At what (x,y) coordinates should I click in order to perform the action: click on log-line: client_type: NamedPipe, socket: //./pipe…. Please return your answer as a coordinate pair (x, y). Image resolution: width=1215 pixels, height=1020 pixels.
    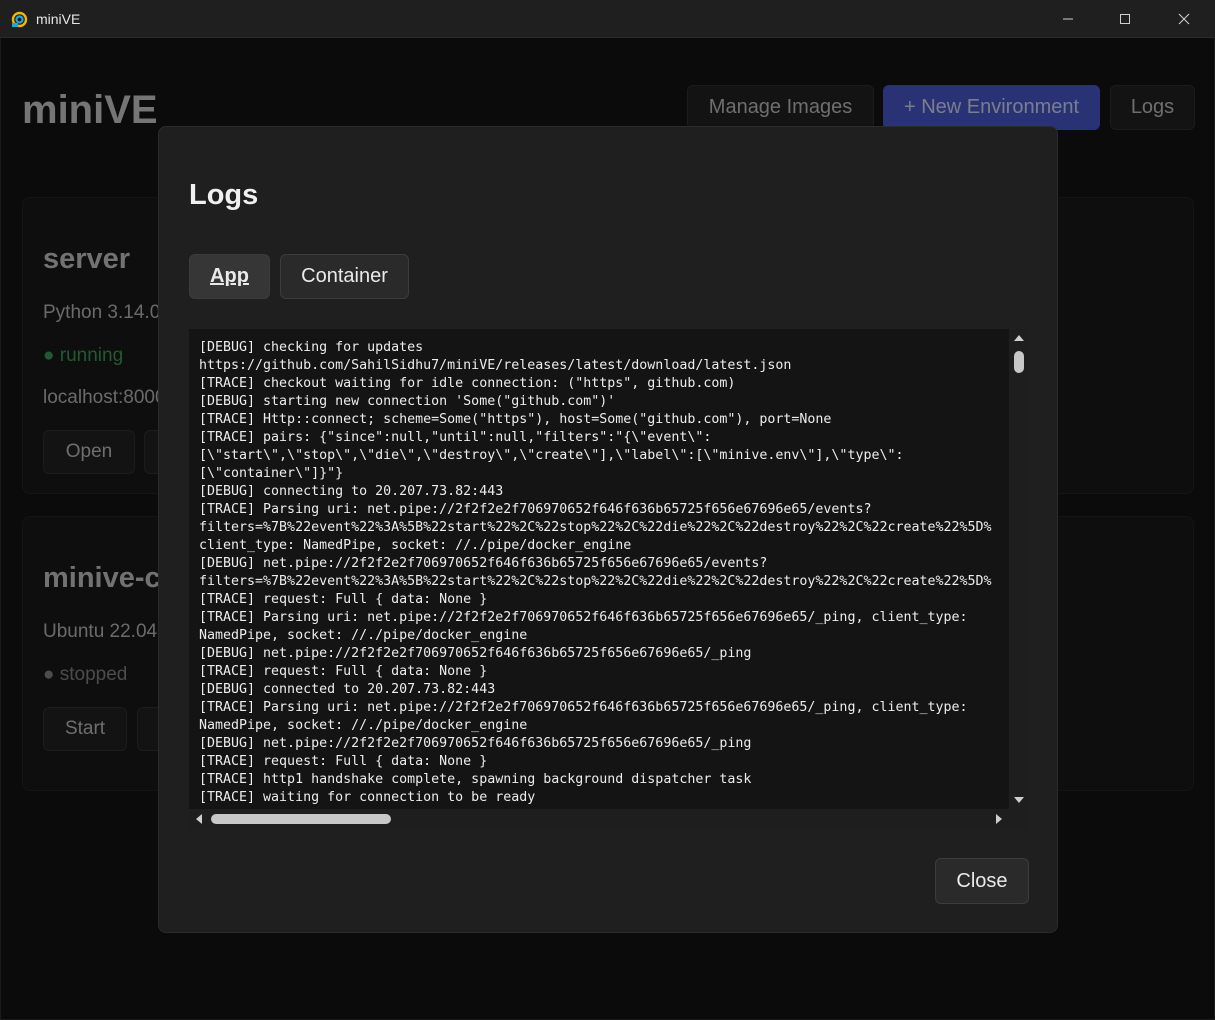
    Looking at the image, I should click on (415, 545).